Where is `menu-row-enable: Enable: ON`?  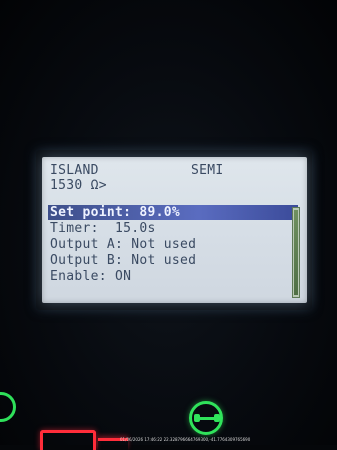
menu-row-enable: Enable: ON is located at coordinates (90, 277).